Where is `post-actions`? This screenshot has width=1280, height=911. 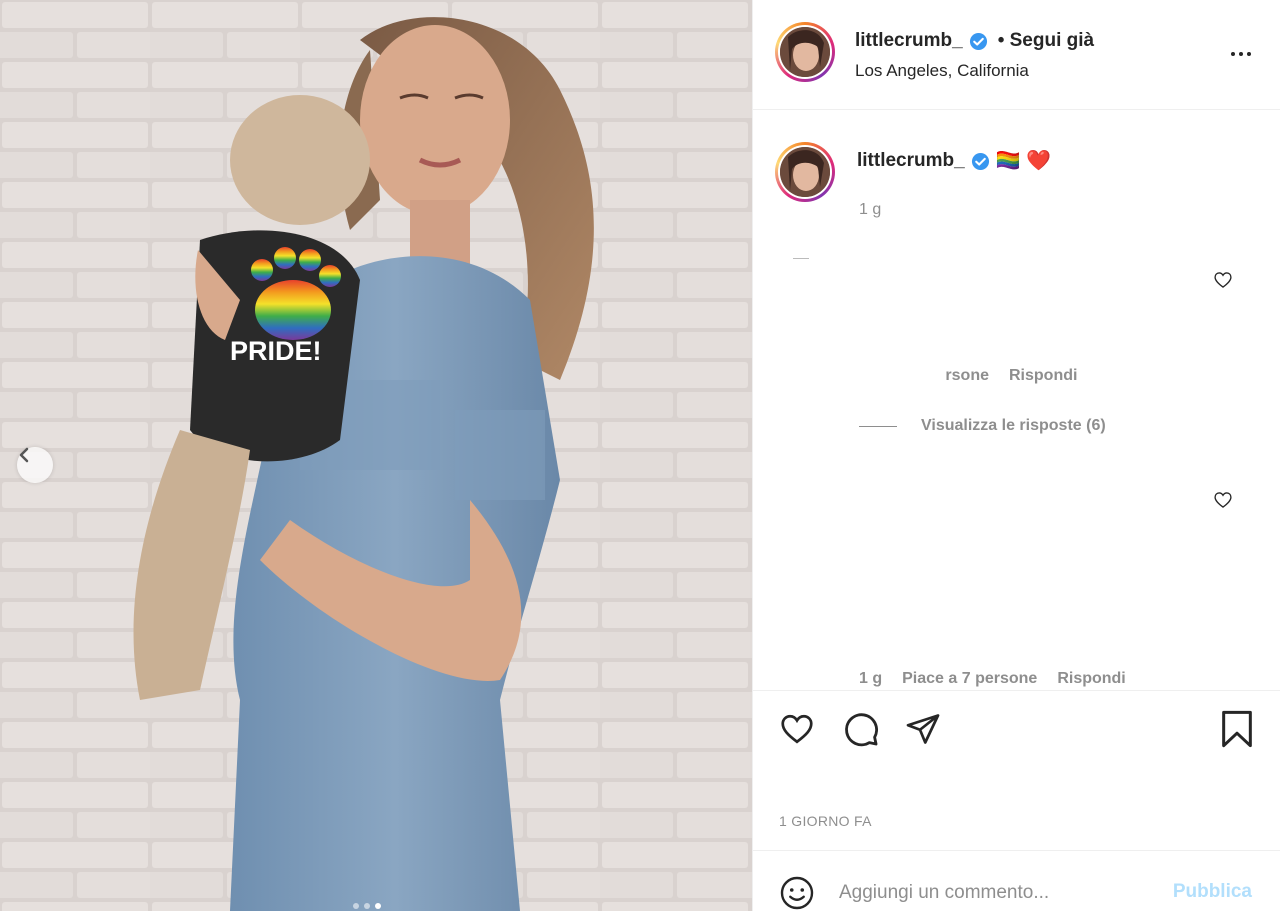
post-actions is located at coordinates (1016, 730).